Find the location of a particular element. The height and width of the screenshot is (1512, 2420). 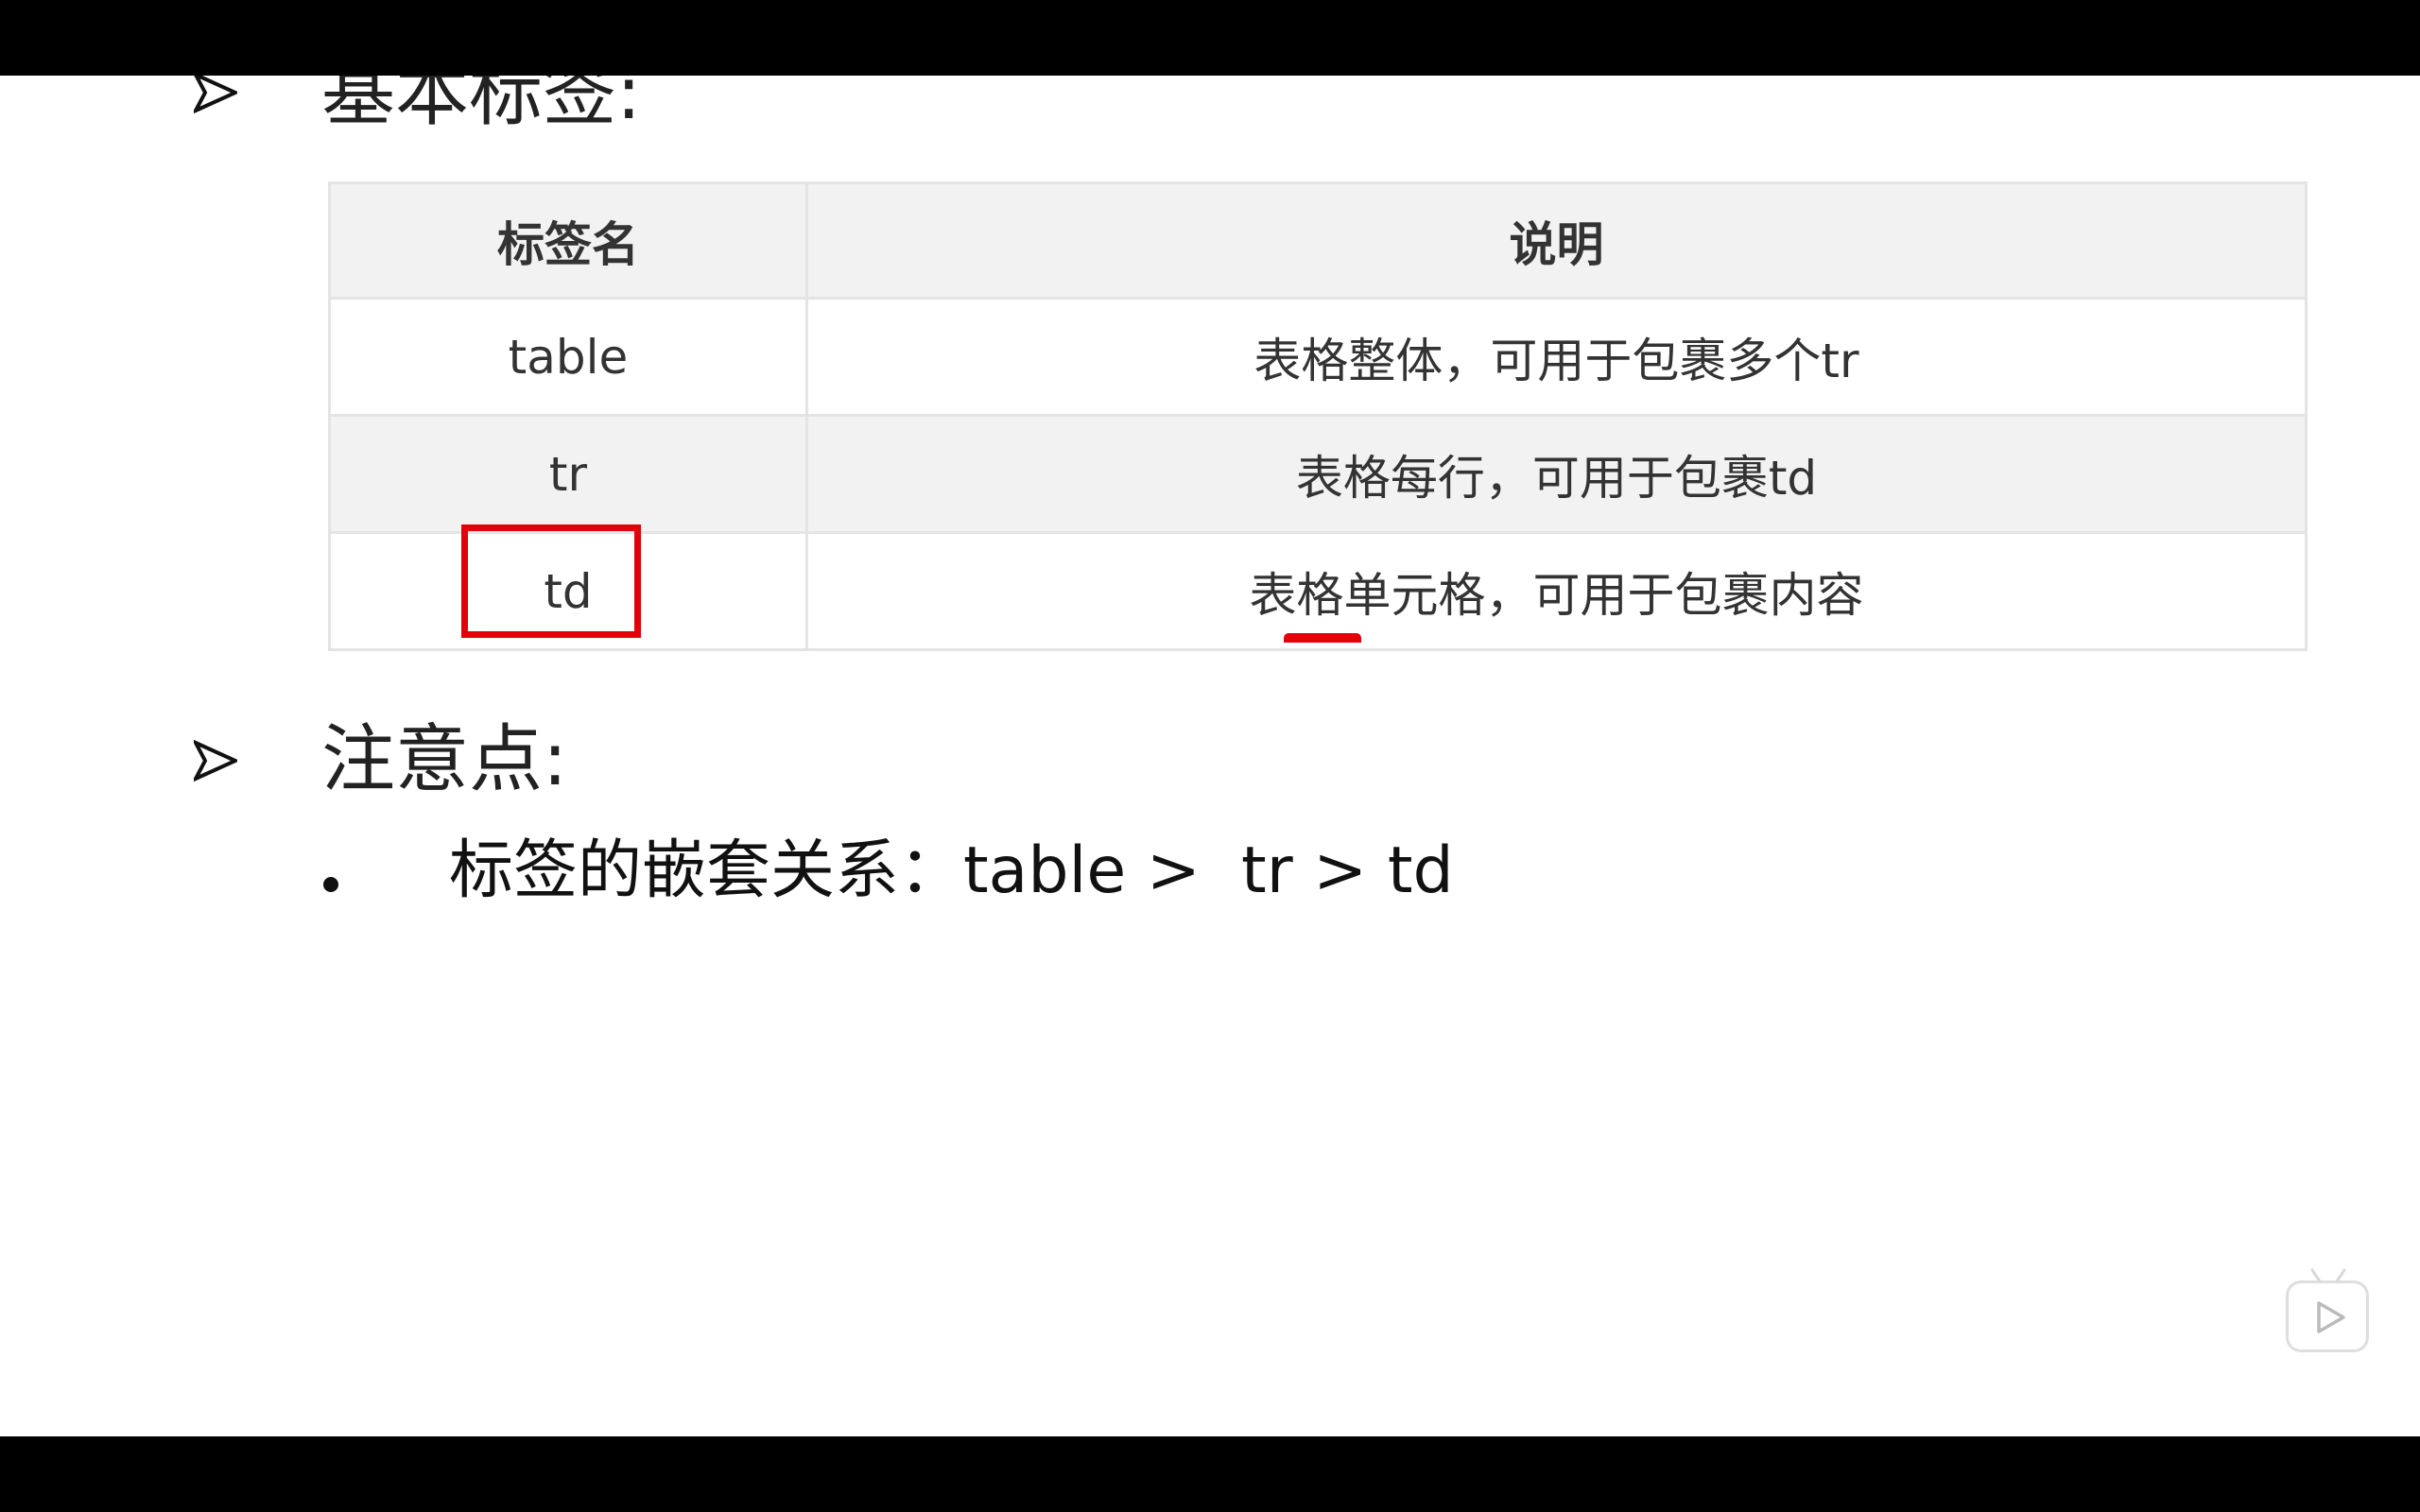

table-row: tr 表格每行，可用于包裹td is located at coordinates (1318, 474).